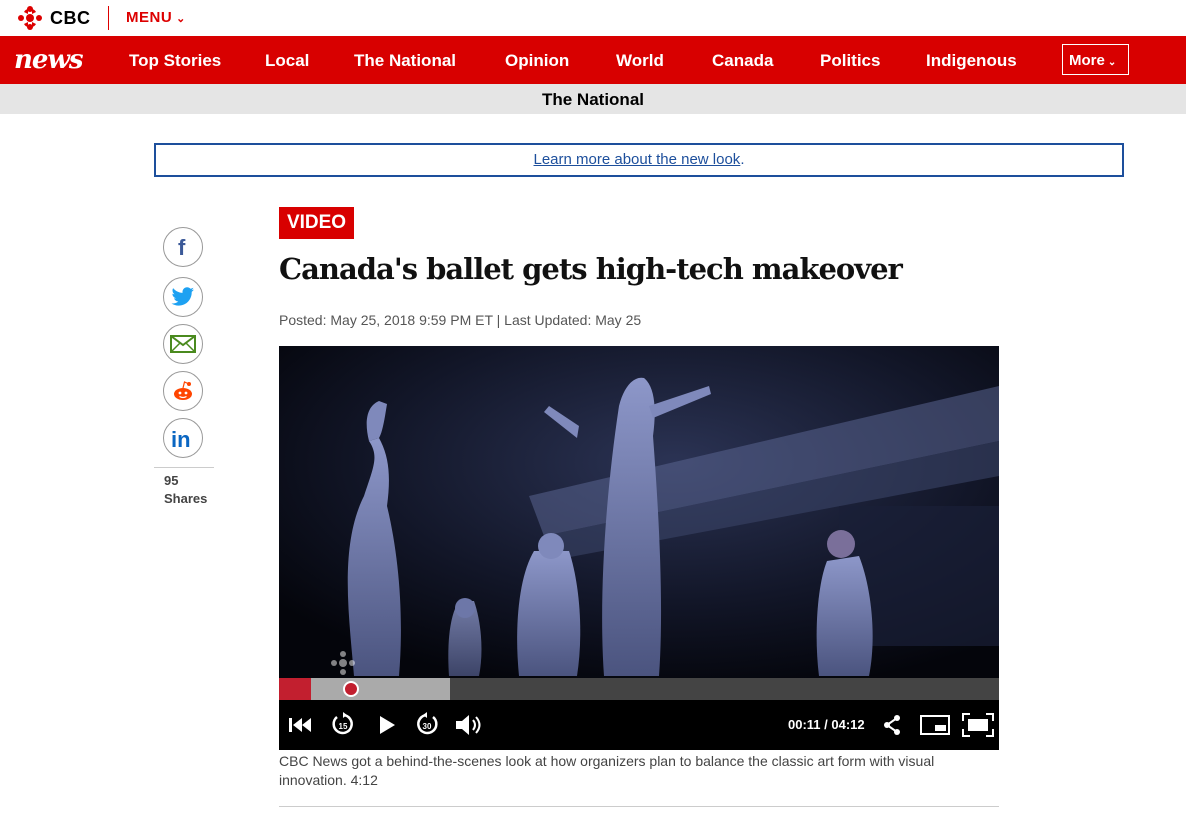 The width and height of the screenshot is (1186, 816). I want to click on news-logo: news, so click(48, 60).